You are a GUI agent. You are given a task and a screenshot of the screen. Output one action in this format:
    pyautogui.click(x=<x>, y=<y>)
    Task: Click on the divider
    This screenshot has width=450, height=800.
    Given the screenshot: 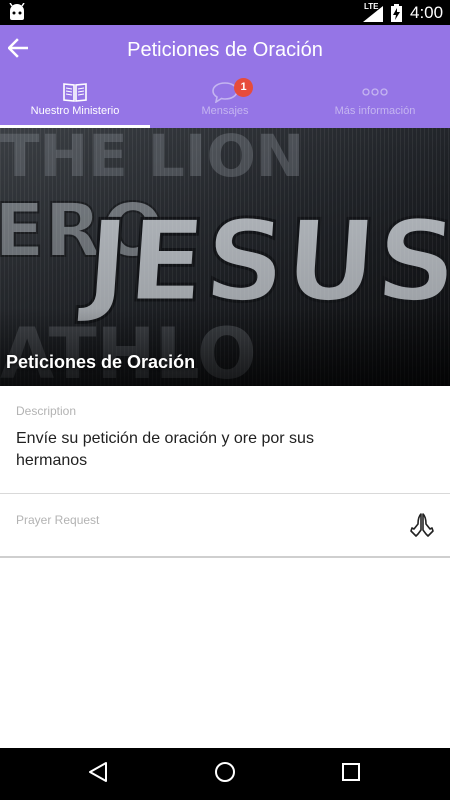 What is the action you would take?
    pyautogui.click(x=225, y=557)
    